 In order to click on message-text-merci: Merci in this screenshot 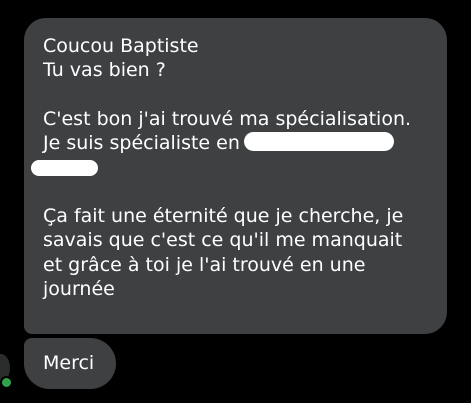, I will do `click(69, 363)`.